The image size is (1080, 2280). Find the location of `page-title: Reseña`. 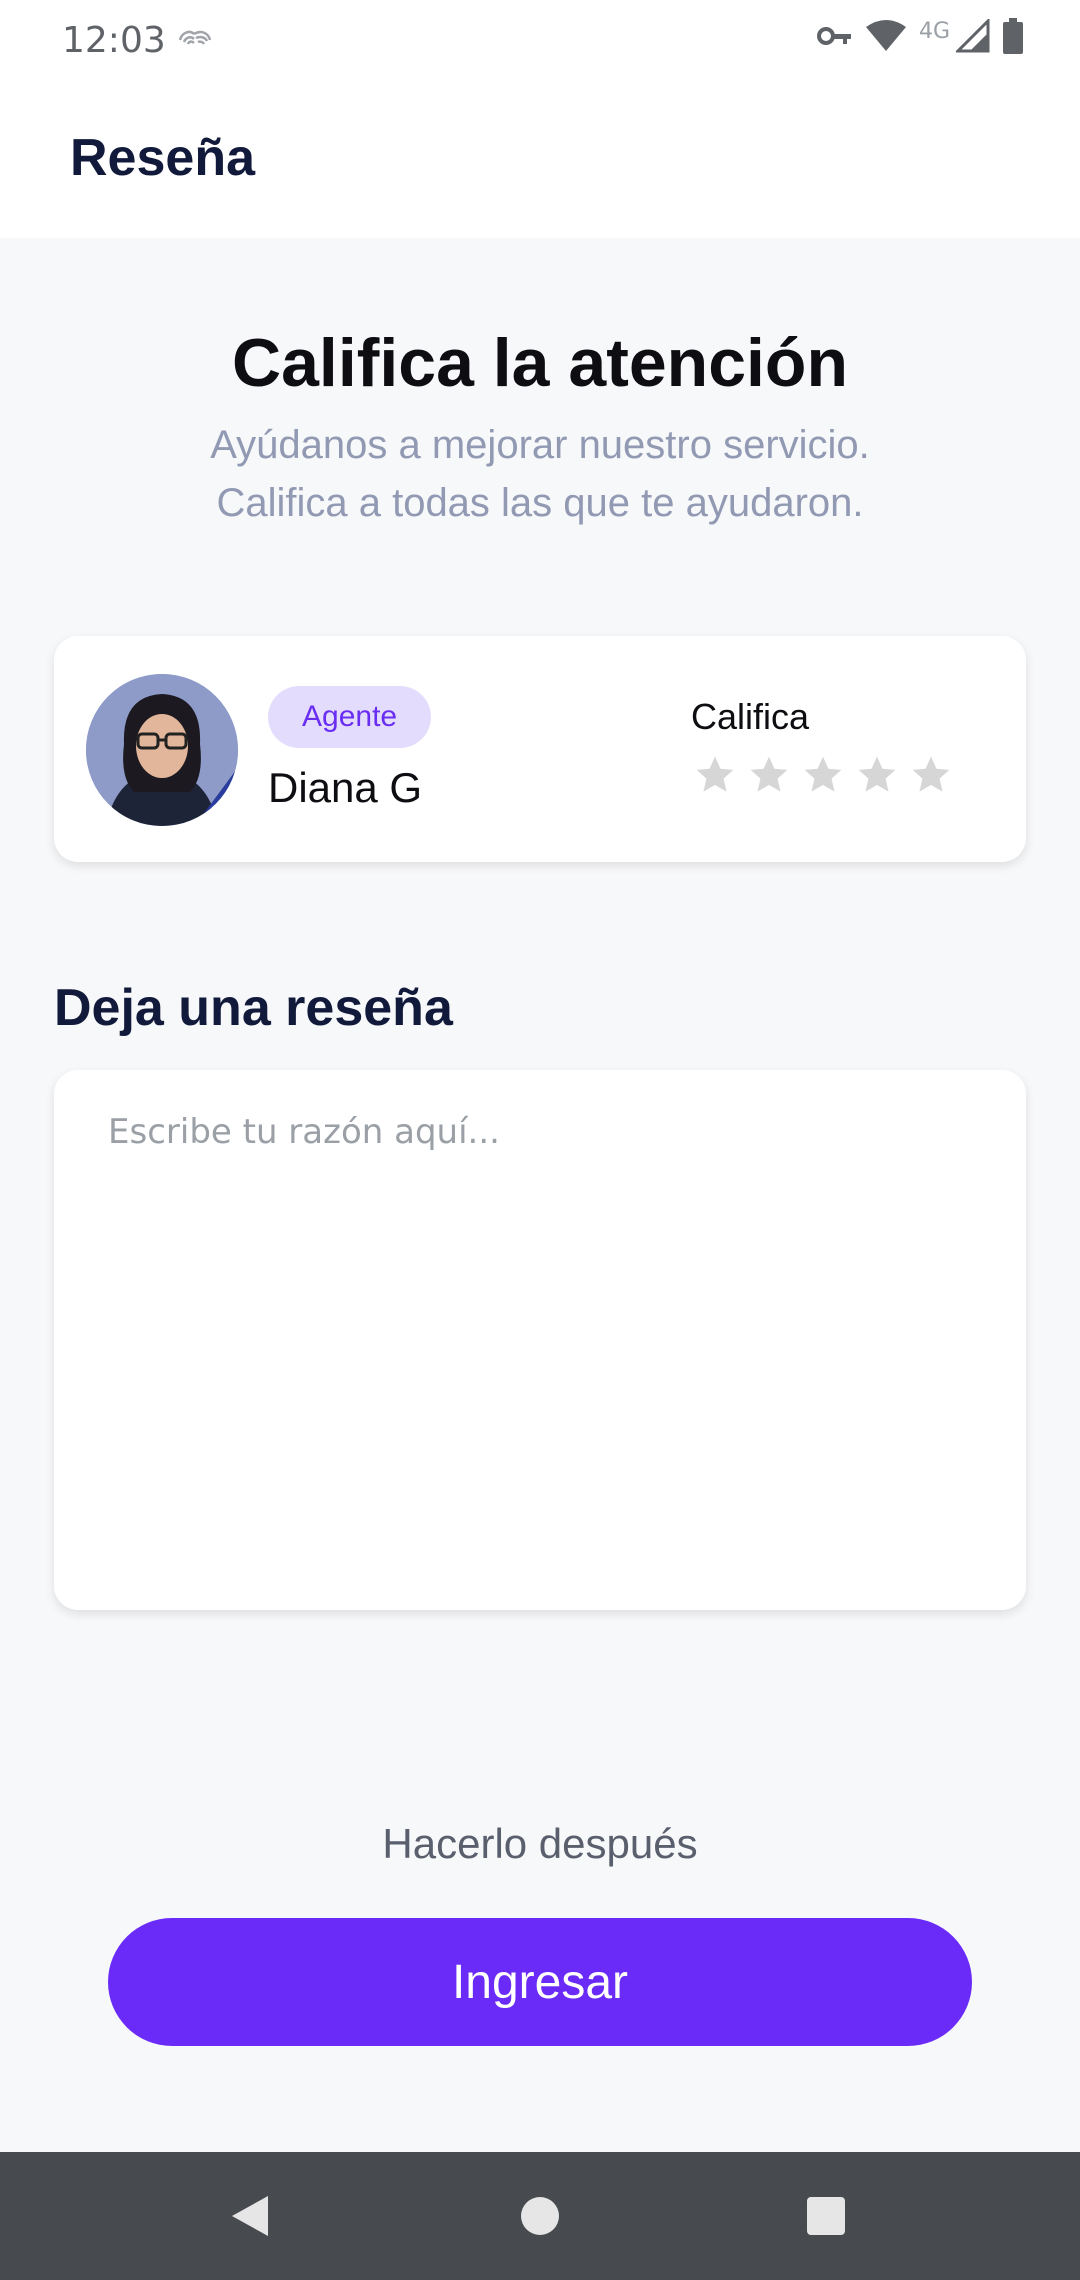

page-title: Reseña is located at coordinates (162, 158).